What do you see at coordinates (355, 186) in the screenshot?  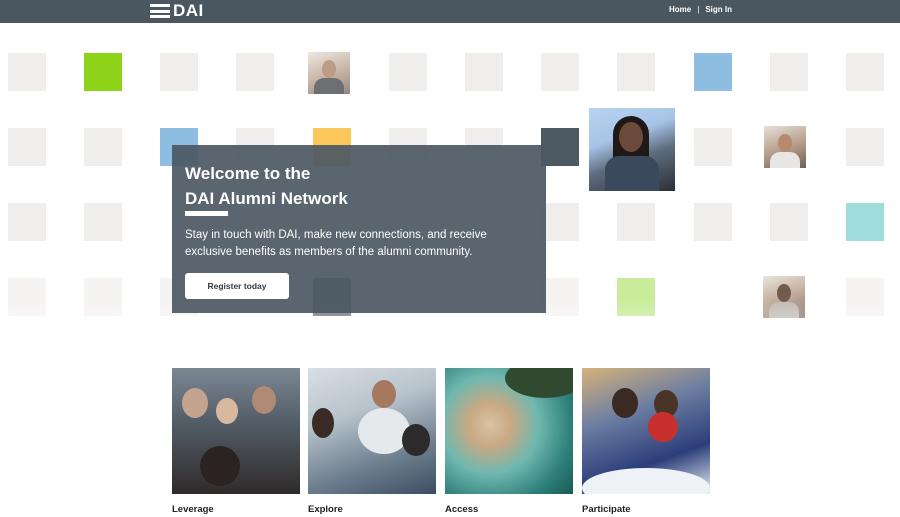 I see `hero-title: Welcome to the DAI Alumni Network` at bounding box center [355, 186].